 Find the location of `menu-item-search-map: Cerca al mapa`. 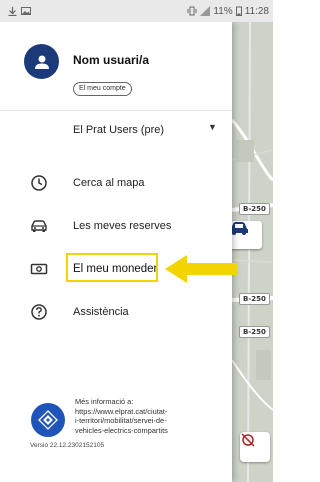

menu-item-search-map: Cerca al mapa is located at coordinates (116, 183).